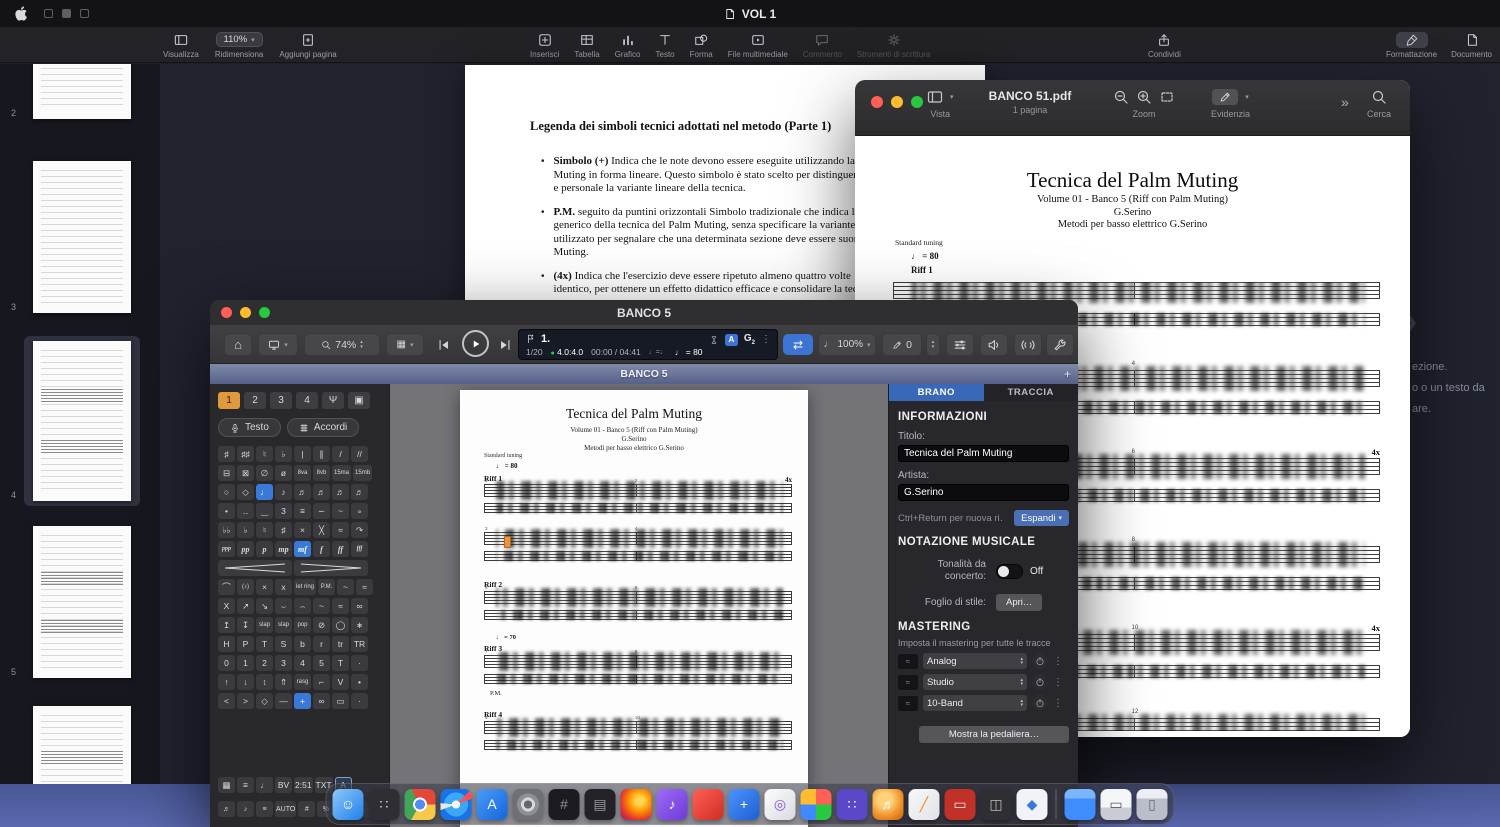 The width and height of the screenshot is (1500, 827). I want to click on zoom-in-icon, so click(1144, 97).